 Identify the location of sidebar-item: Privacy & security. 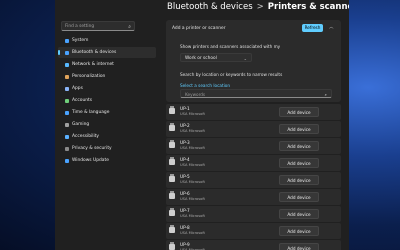
(107, 148).